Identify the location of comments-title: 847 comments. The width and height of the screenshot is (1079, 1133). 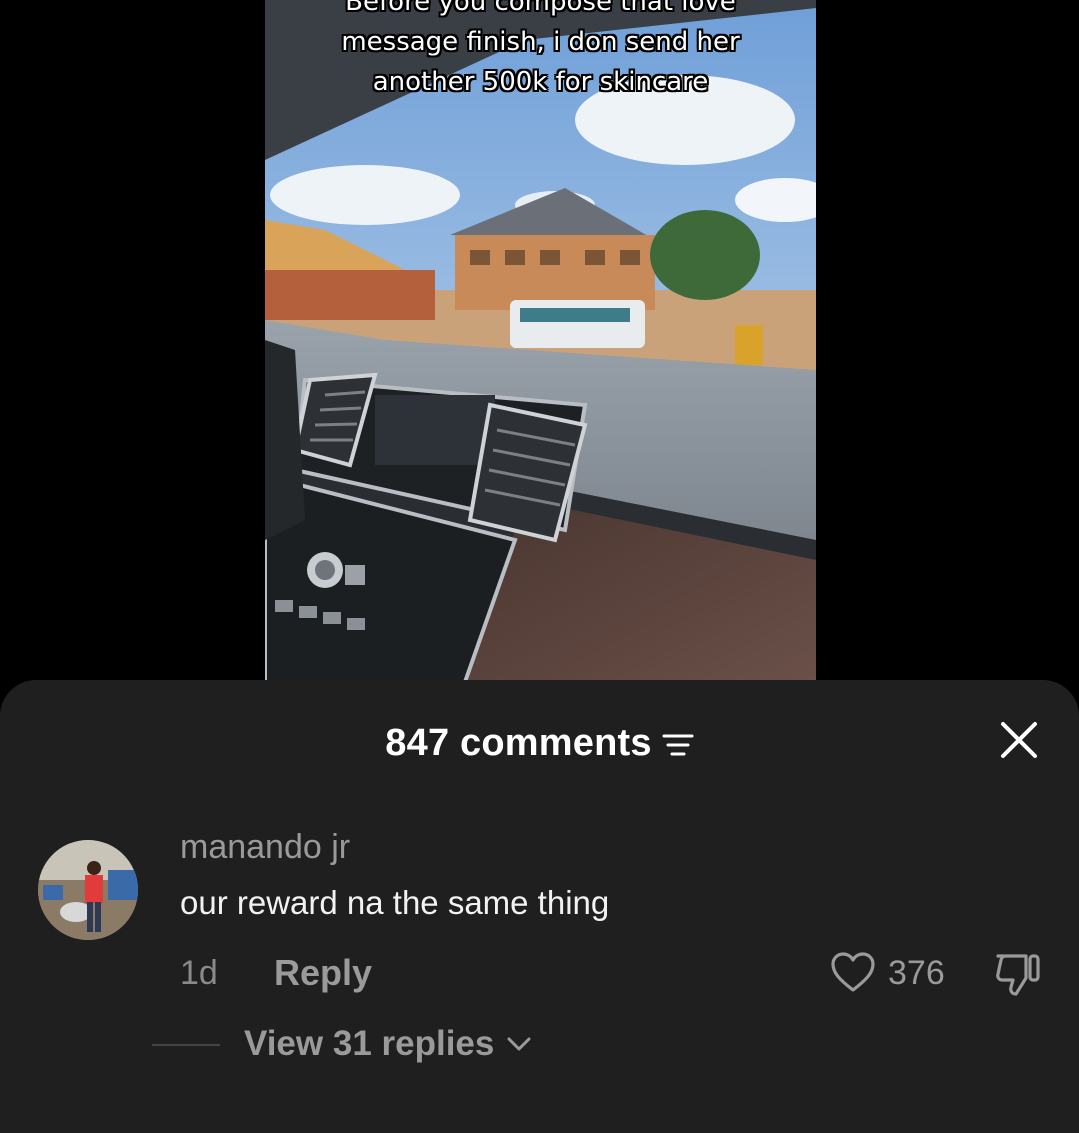
(518, 742).